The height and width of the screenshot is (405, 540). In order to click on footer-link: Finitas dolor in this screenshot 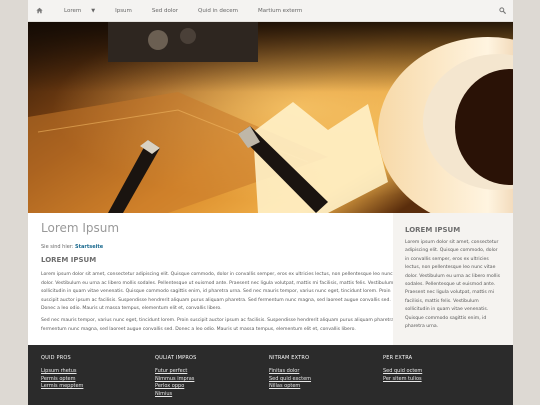, I will do `click(290, 372)`.